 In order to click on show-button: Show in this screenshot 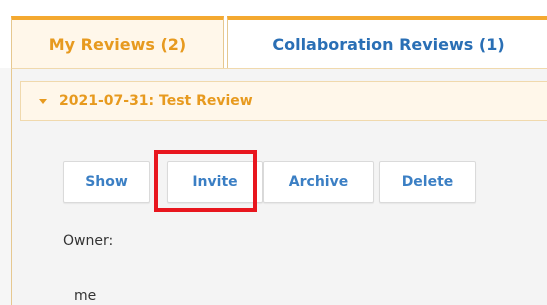, I will do `click(106, 182)`.